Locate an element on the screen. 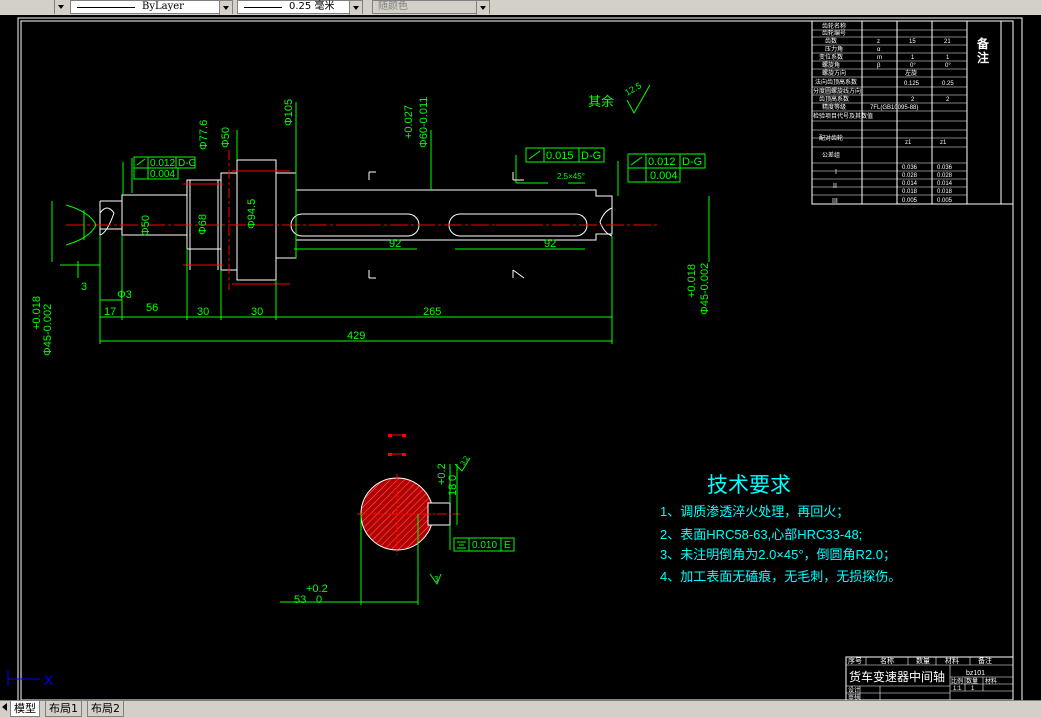 This screenshot has width=1041, height=718. param-group-1: I is located at coordinates (836, 172).